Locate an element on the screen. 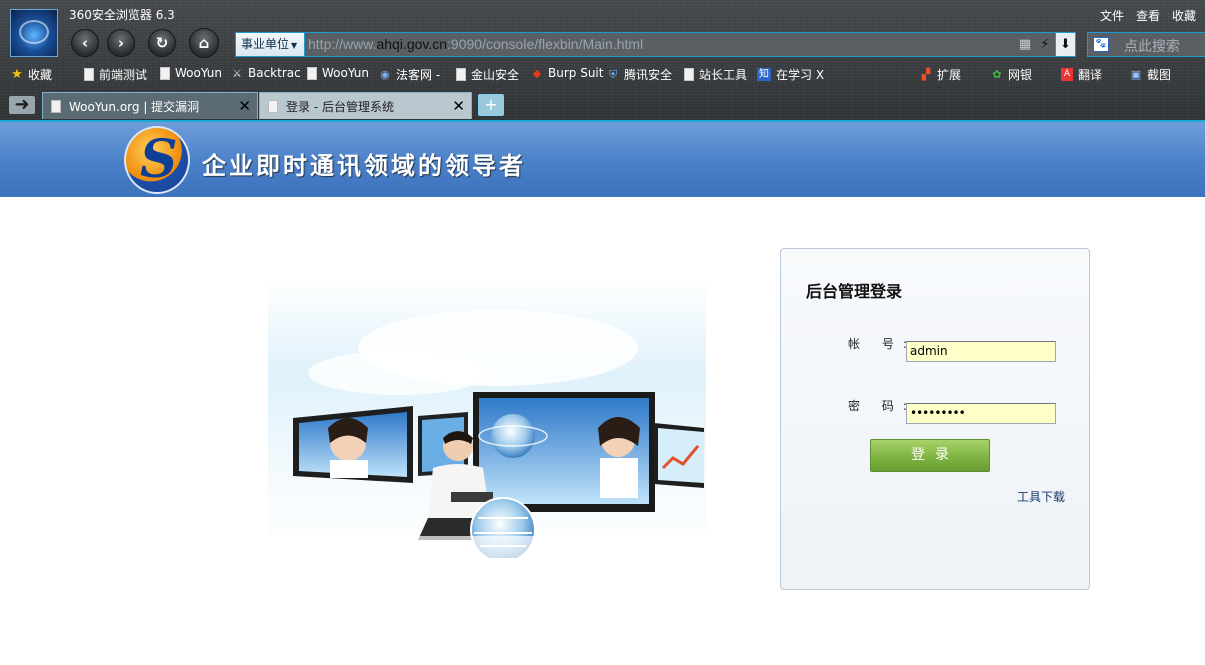 The height and width of the screenshot is (665, 1205). login-button: 登录 is located at coordinates (930, 455).